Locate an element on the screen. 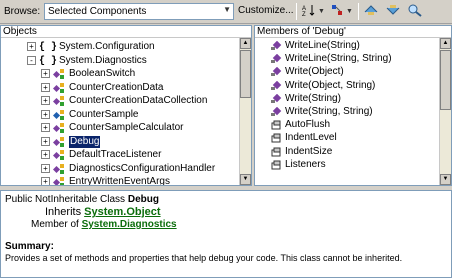  tree-node-label: CounterCreationData is located at coordinates (116, 87).